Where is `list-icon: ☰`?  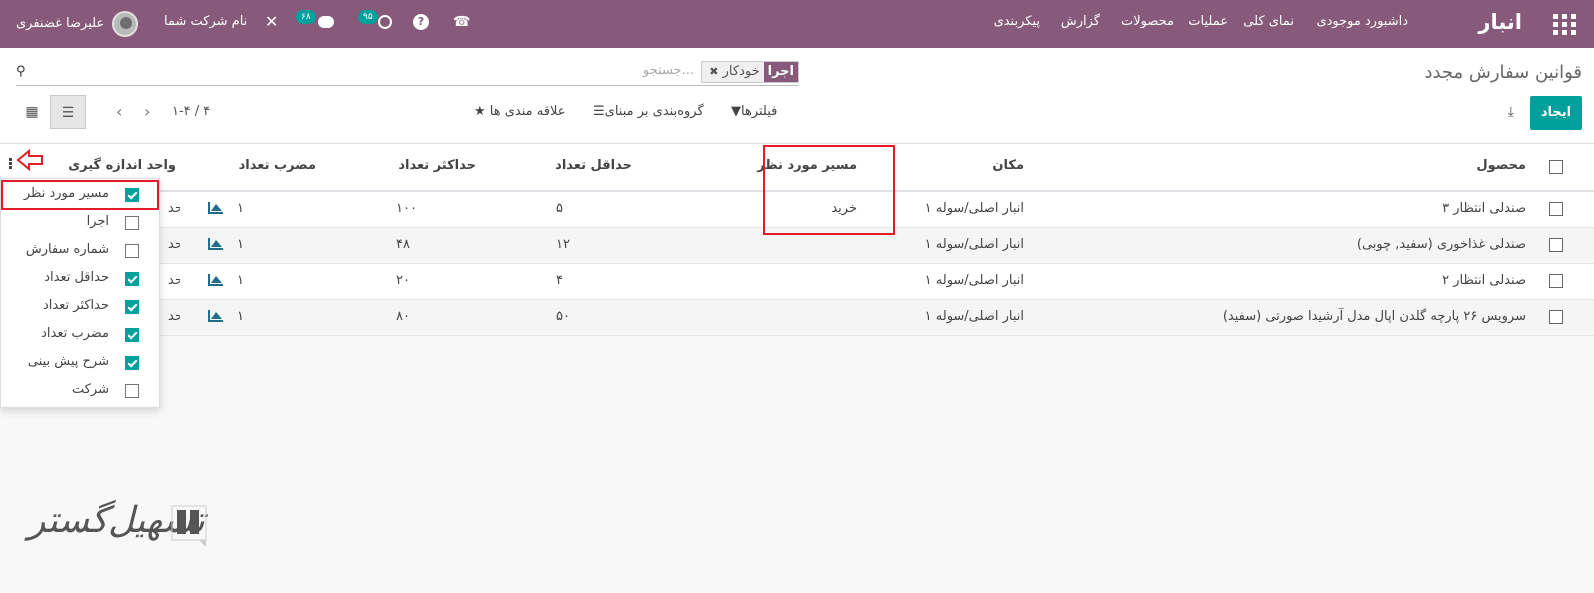 list-icon: ☰ is located at coordinates (599, 111).